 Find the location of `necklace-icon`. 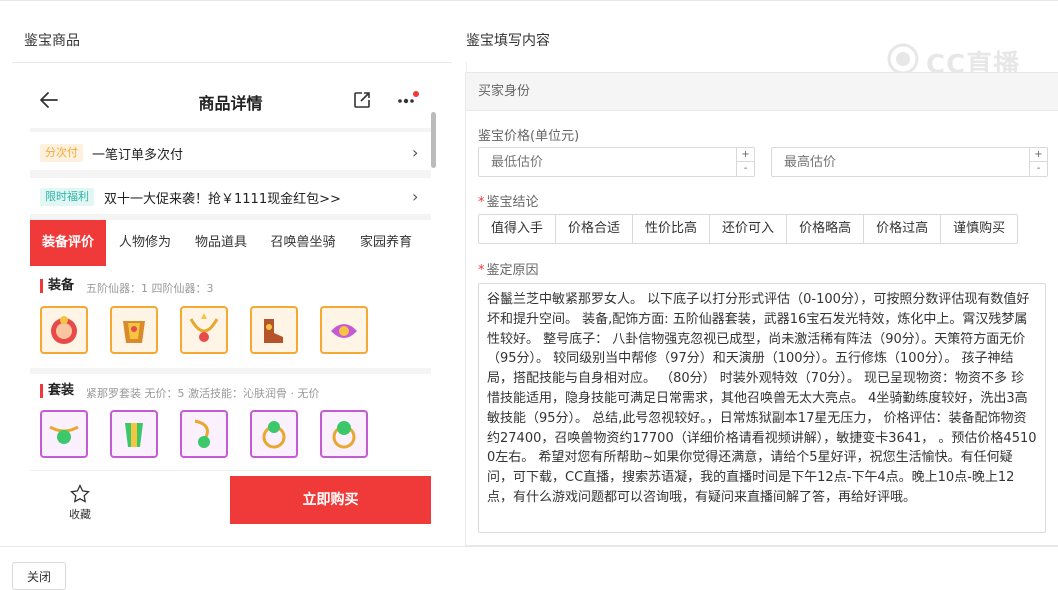

necklace-icon is located at coordinates (204, 327).